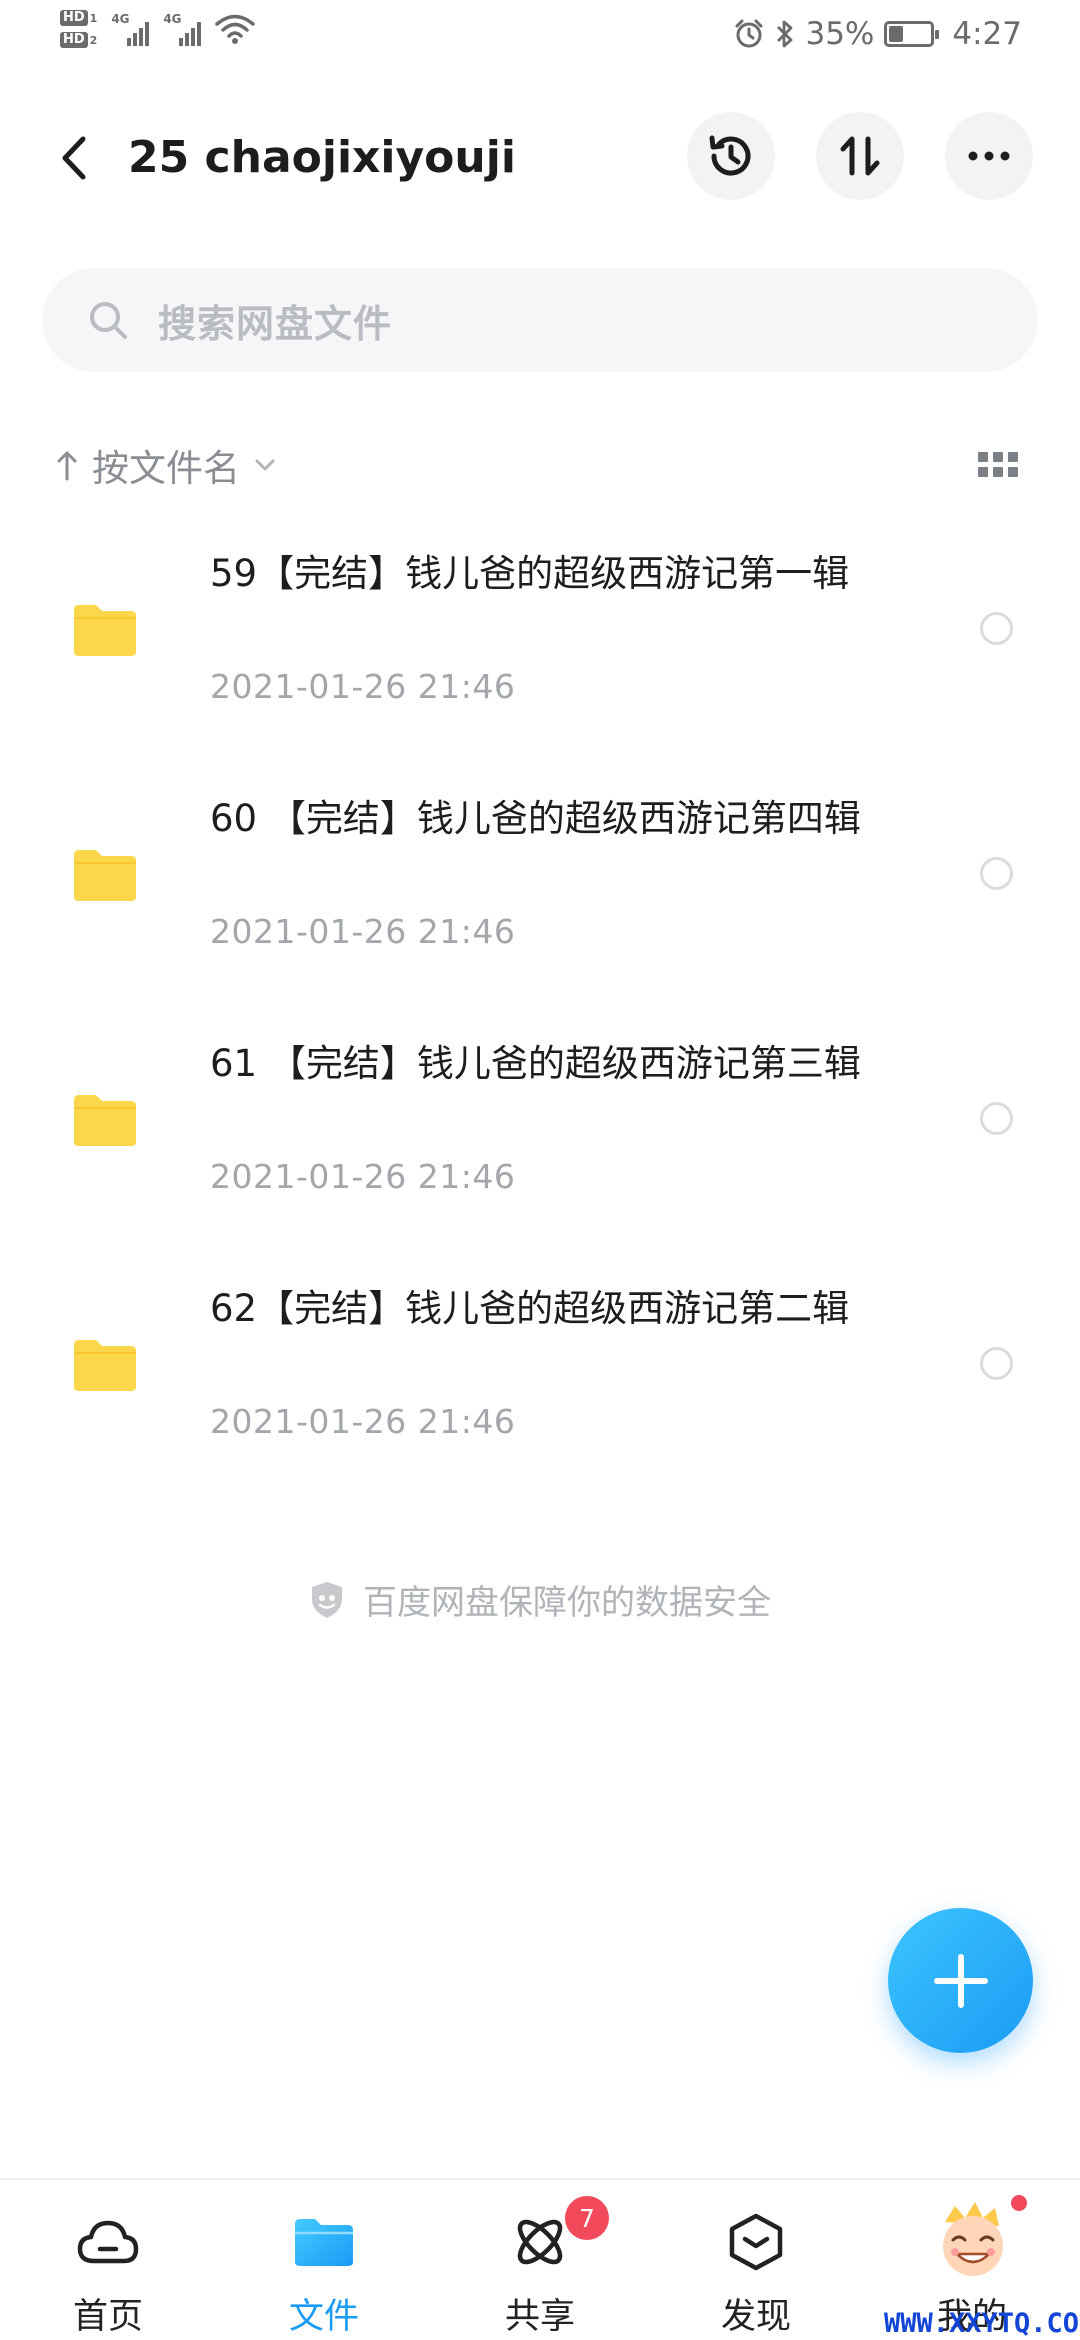 This screenshot has width=1080, height=2340. Describe the element at coordinates (540, 1389) in the screenshot. I see `file-row: 62【完结】钱儿爸的超级西游记第二辑 2021-01-26 21:46` at that location.